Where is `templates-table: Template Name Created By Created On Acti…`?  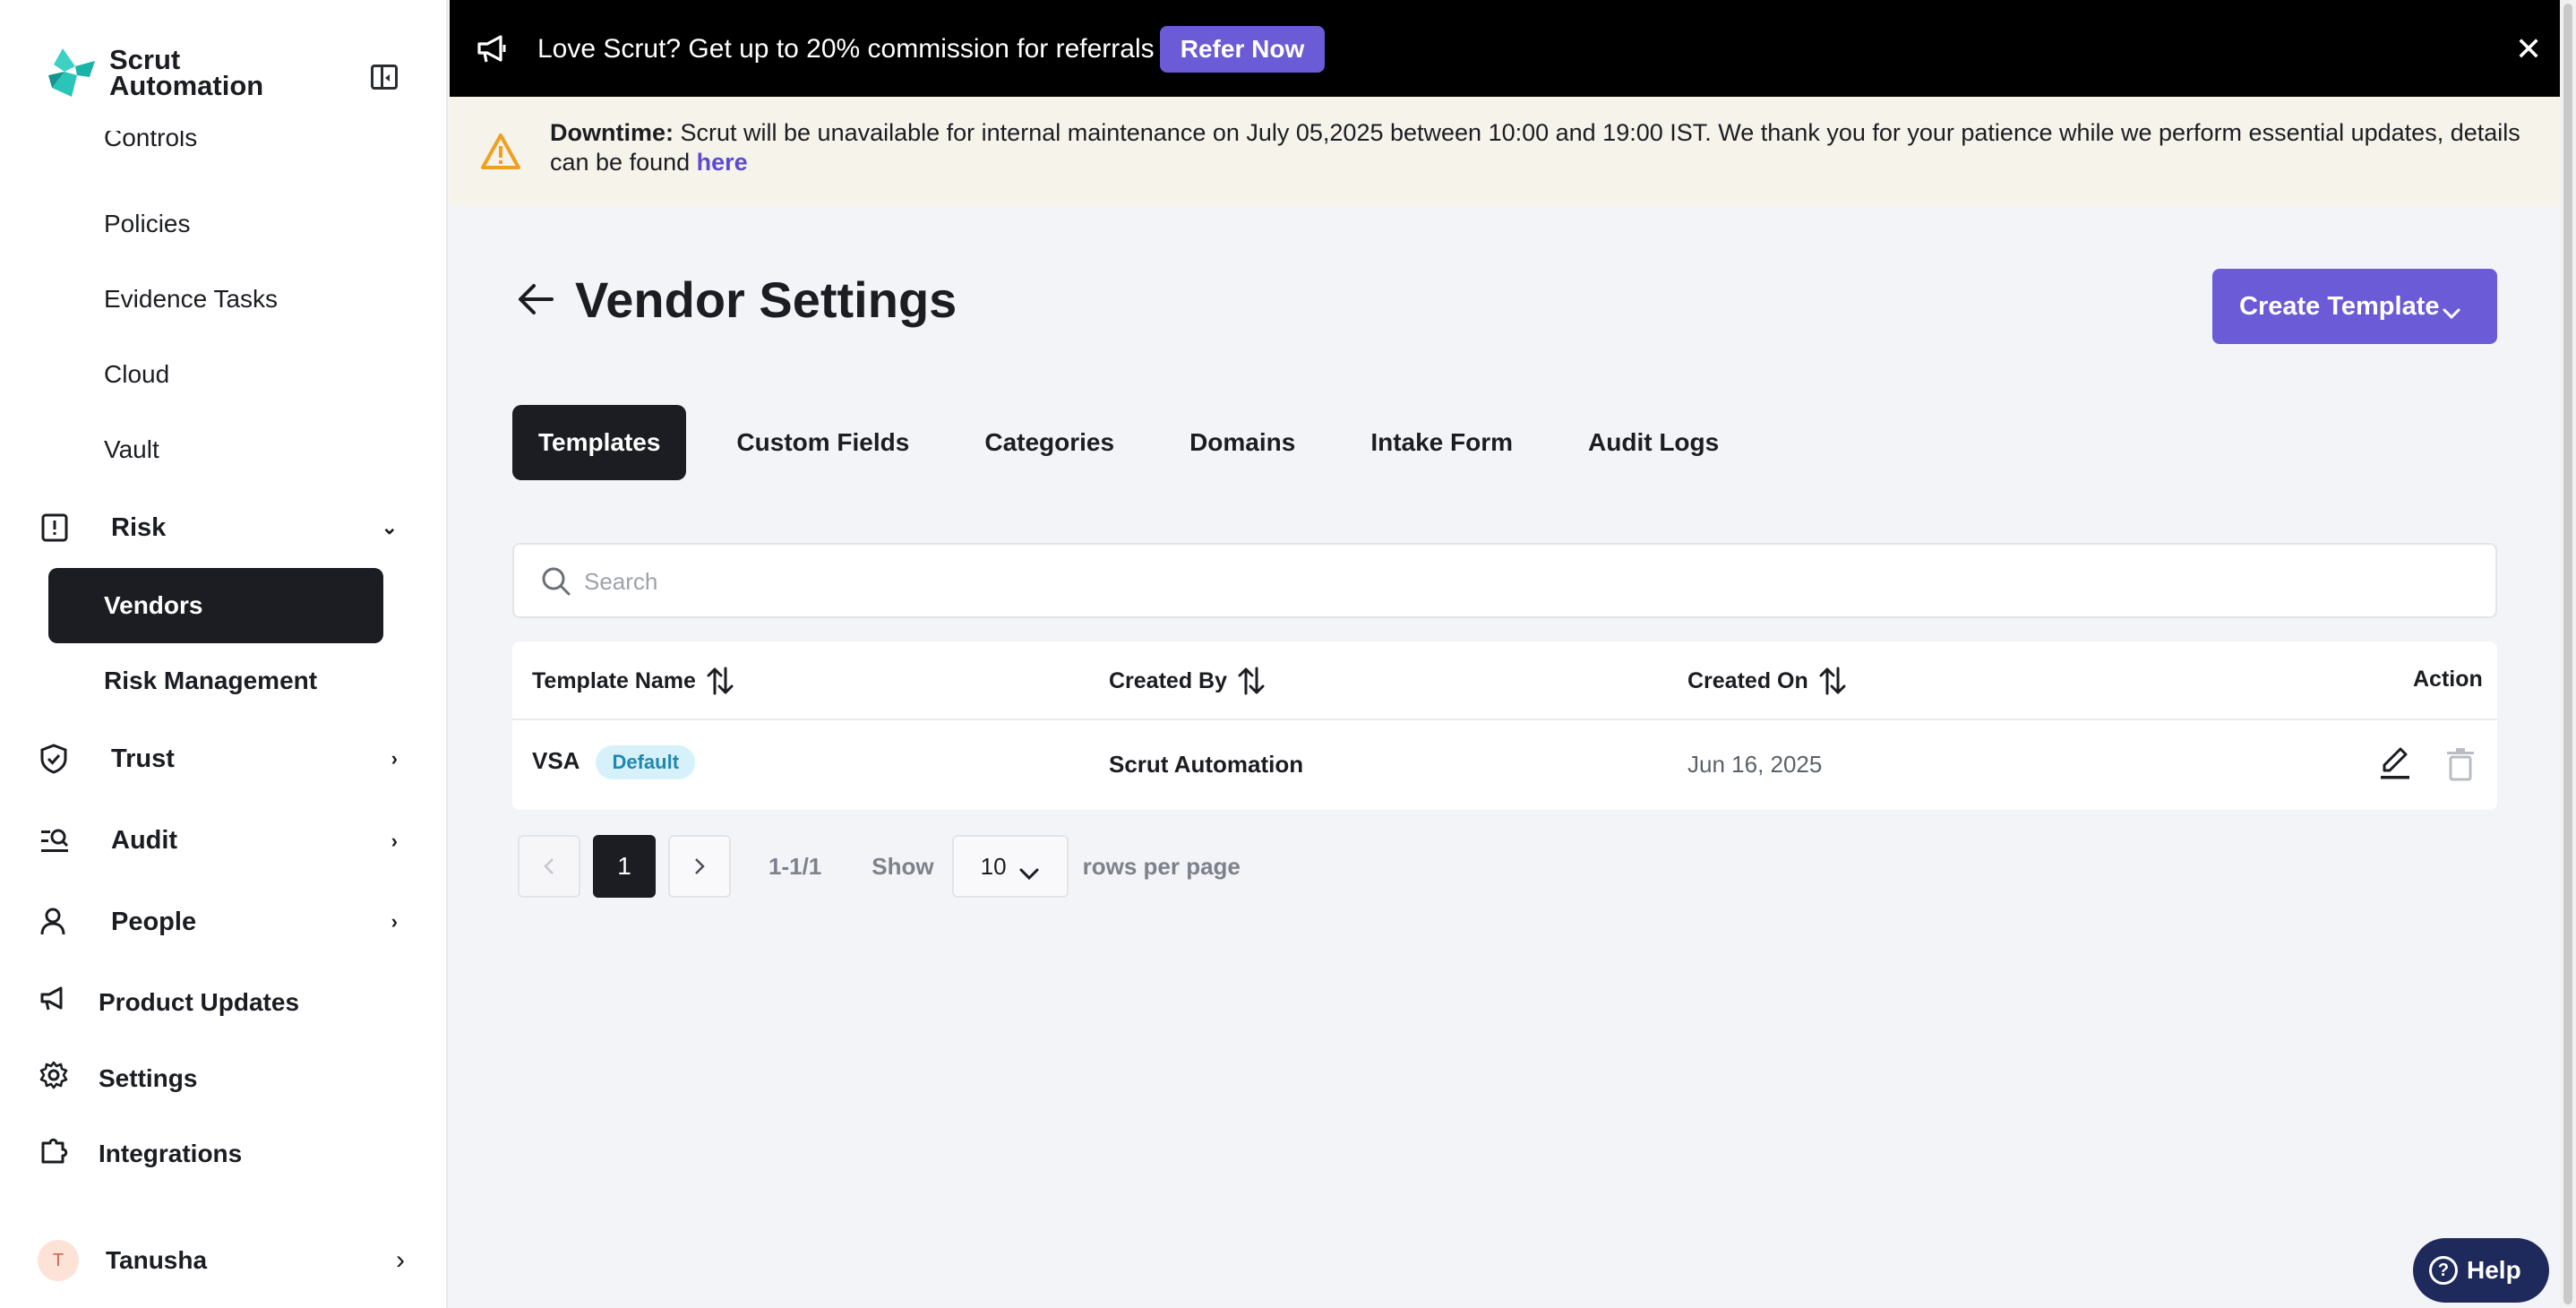
templates-table: Template Name Created By Created On Acti… is located at coordinates (1504, 725).